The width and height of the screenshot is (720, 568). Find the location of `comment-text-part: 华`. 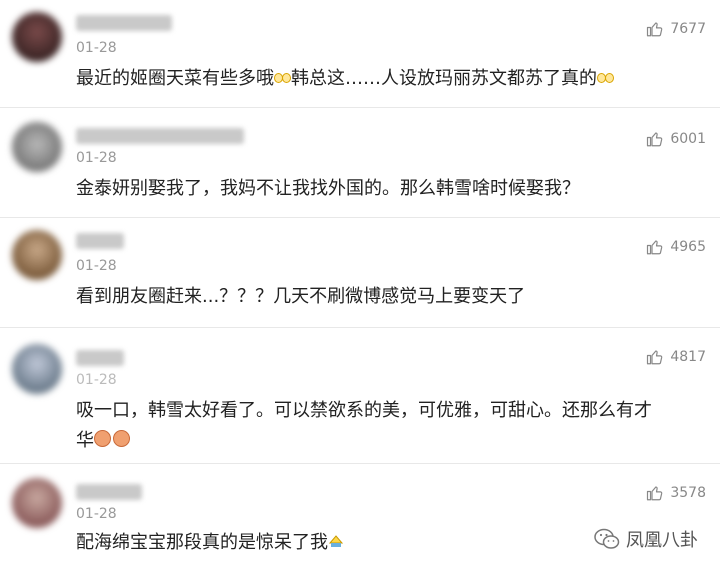

comment-text-part: 华 is located at coordinates (85, 440).